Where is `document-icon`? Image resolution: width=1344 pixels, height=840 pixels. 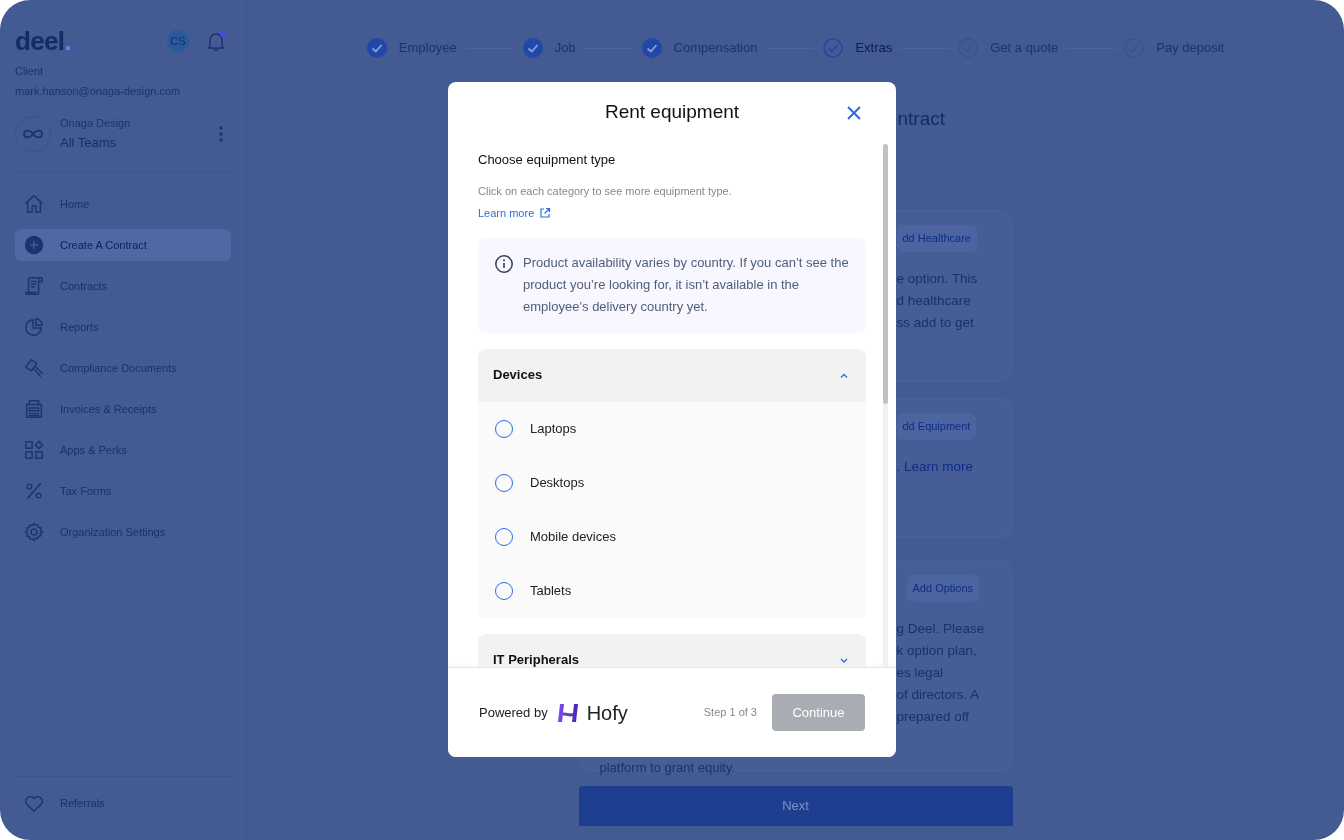
document-icon is located at coordinates (34, 286).